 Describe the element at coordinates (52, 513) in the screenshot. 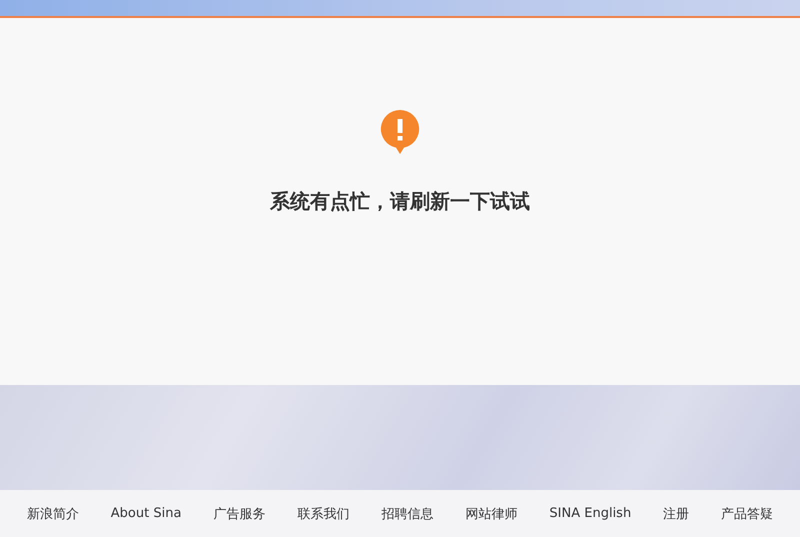

I see `footer-link: 新浪简介` at that location.